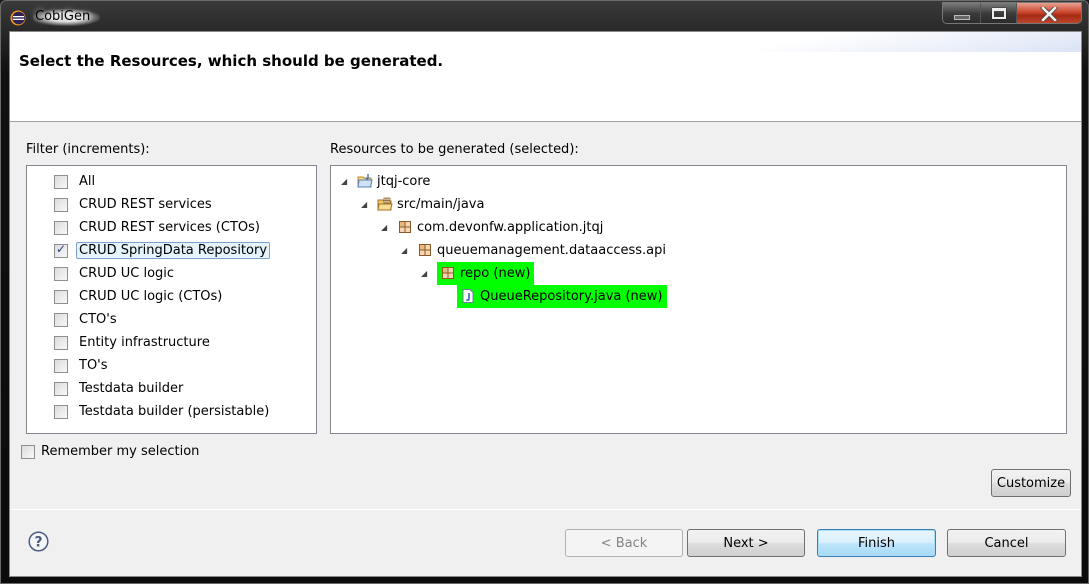 The image size is (1089, 584). I want to click on filter-item-label: TO's, so click(93, 365).